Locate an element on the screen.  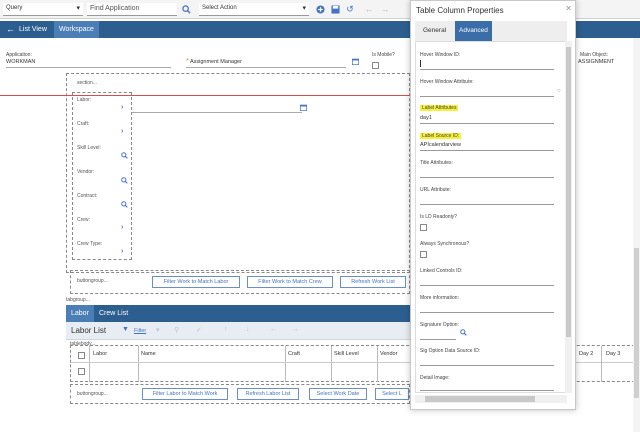
select-work-date-button: Select Work Date is located at coordinates (338, 394).